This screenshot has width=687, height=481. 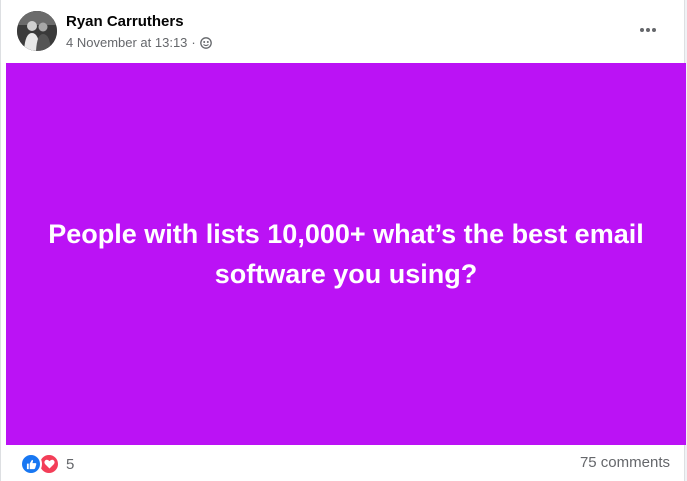 What do you see at coordinates (47, 464) in the screenshot?
I see `reactions-summary: 5` at bounding box center [47, 464].